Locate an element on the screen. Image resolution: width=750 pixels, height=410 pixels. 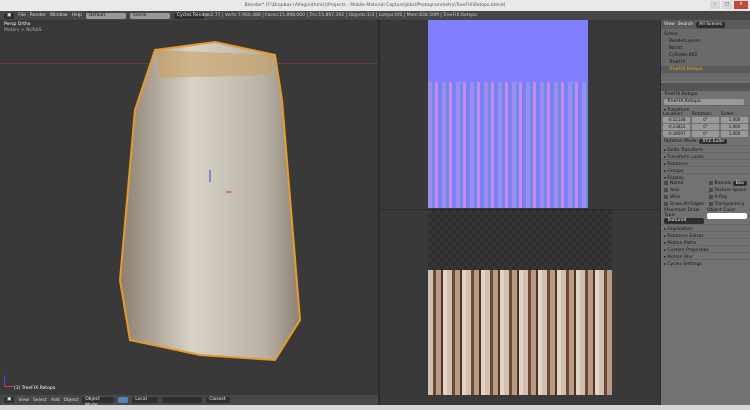
scale-x: 1.000 is located at coordinates (734, 120).